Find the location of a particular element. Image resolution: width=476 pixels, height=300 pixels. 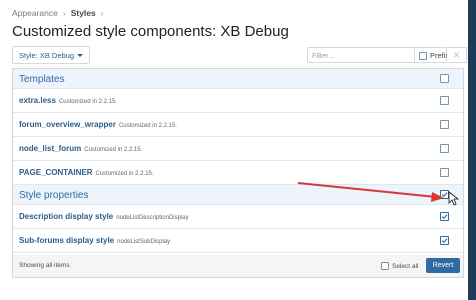

style-property-name: Description display style is located at coordinates (66, 216).